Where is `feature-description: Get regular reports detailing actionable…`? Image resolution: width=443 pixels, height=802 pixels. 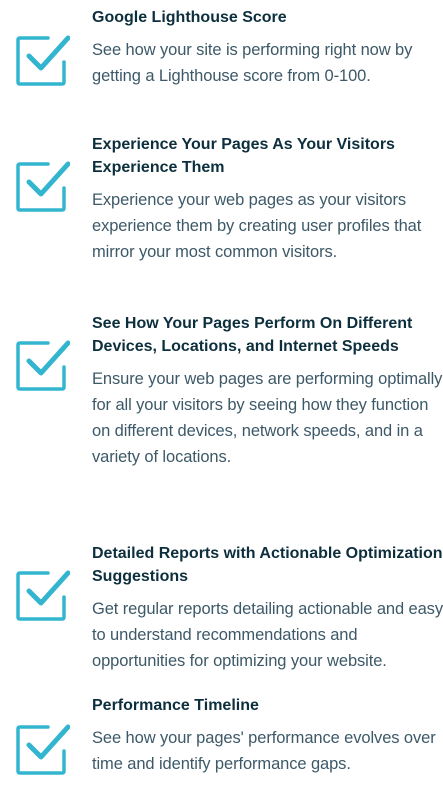 feature-description: Get regular reports detailing actionable… is located at coordinates (267, 635).